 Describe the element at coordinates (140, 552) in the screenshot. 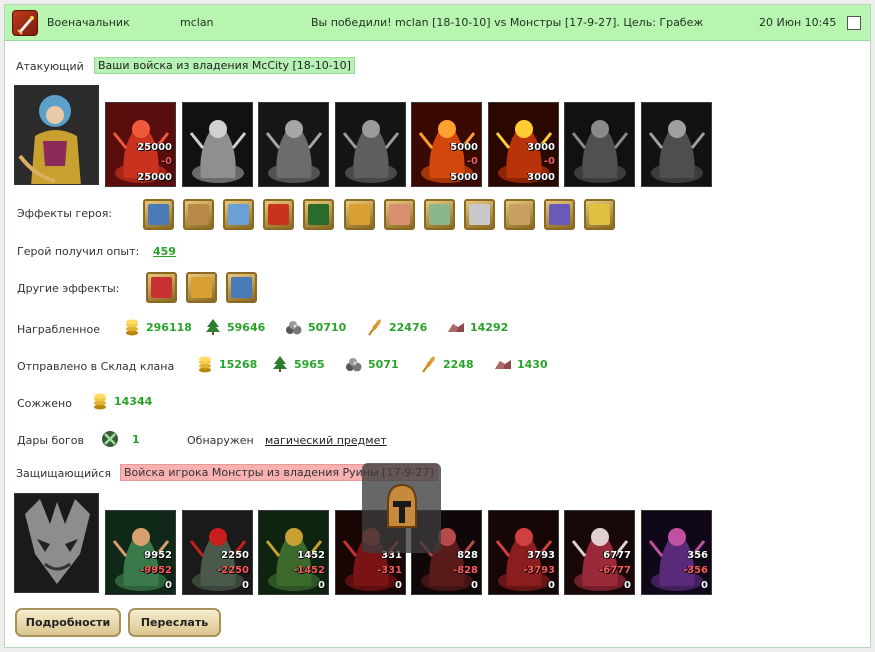

I see `defender-unit-lizard-warrior: 9952 -9952 0` at that location.